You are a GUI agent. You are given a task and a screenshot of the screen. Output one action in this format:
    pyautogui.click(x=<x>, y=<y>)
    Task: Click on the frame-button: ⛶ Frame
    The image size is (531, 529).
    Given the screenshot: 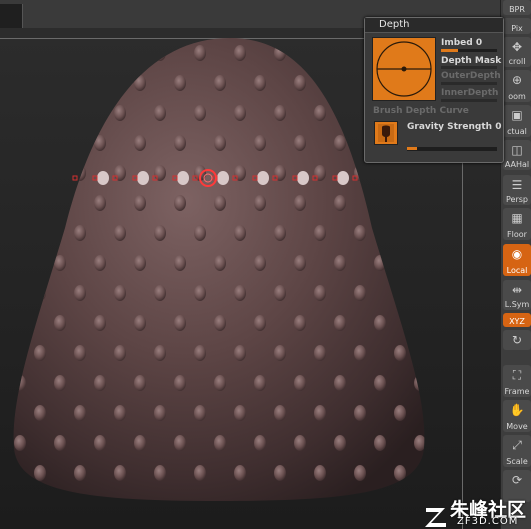 What is the action you would take?
    pyautogui.click(x=517, y=381)
    